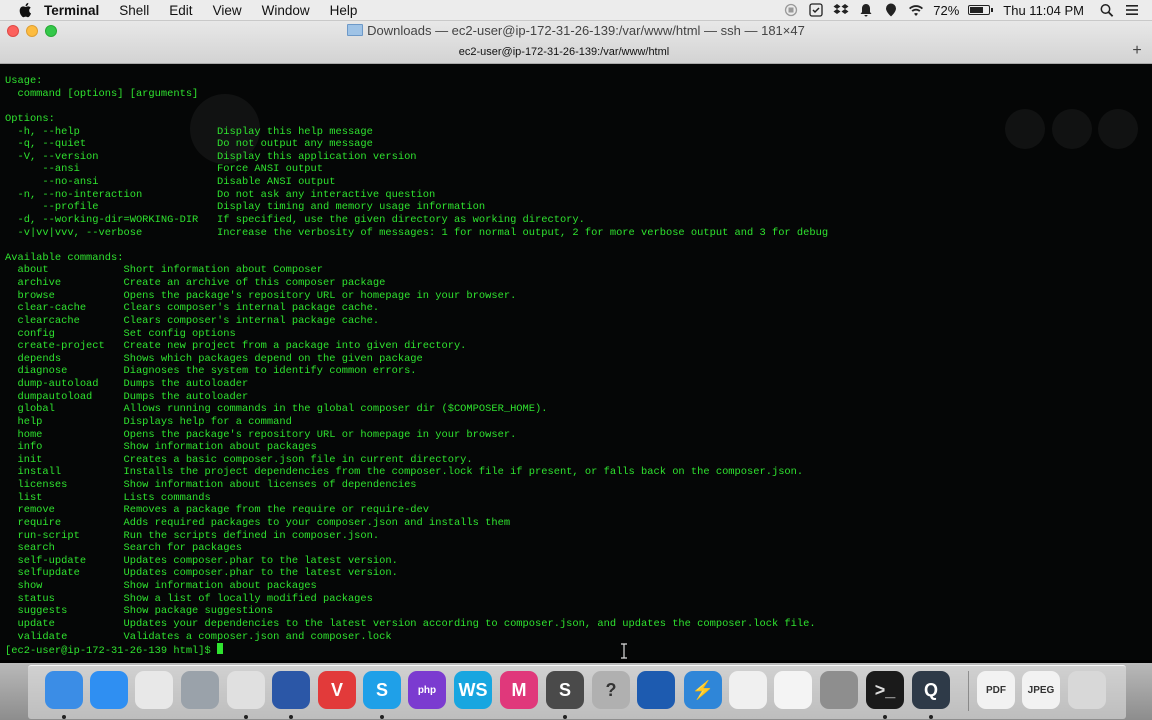 The height and width of the screenshot is (720, 1152). What do you see at coordinates (120, 333) in the screenshot?
I see `terminal-line: config Set config options` at bounding box center [120, 333].